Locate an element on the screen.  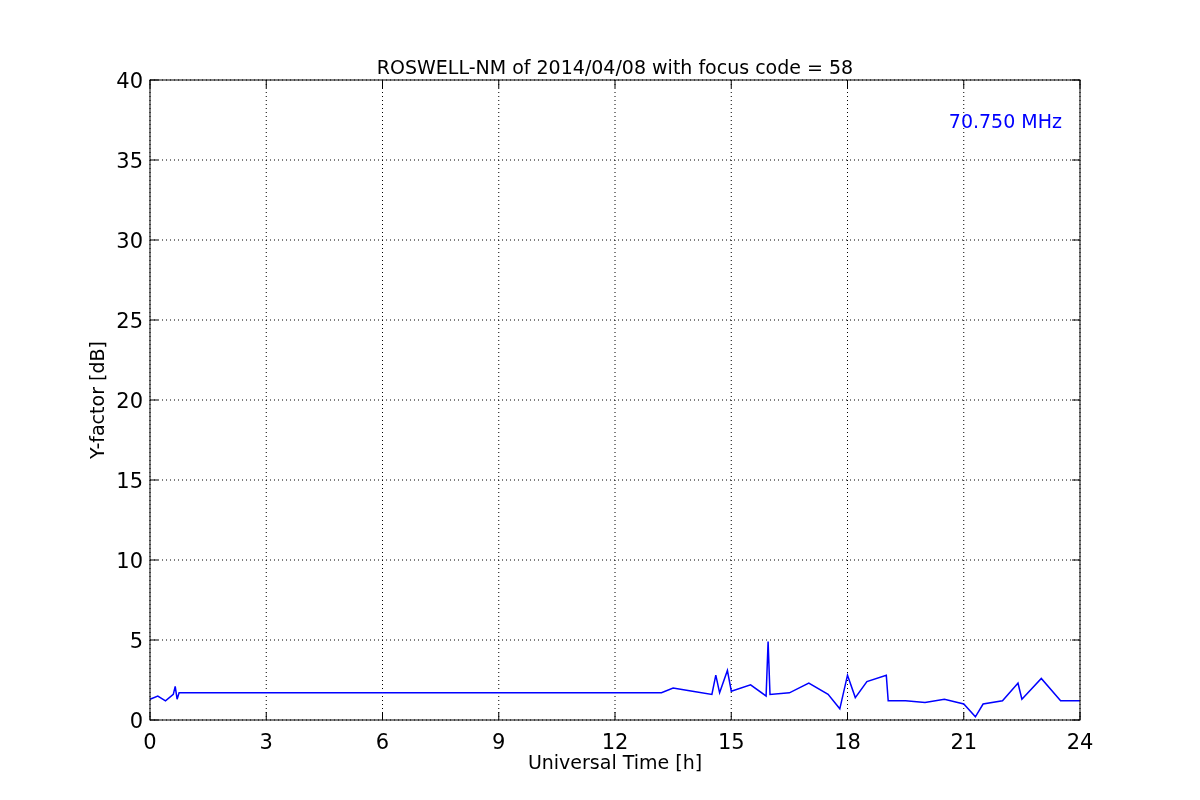
y-tick-label: 40 is located at coordinates (129, 81).